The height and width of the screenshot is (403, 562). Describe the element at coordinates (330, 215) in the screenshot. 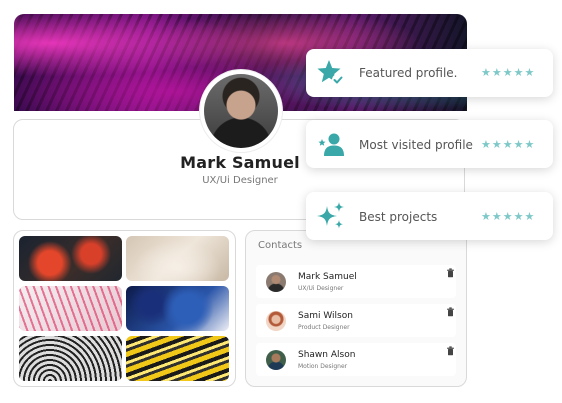

I see `sparkles-icon` at that location.